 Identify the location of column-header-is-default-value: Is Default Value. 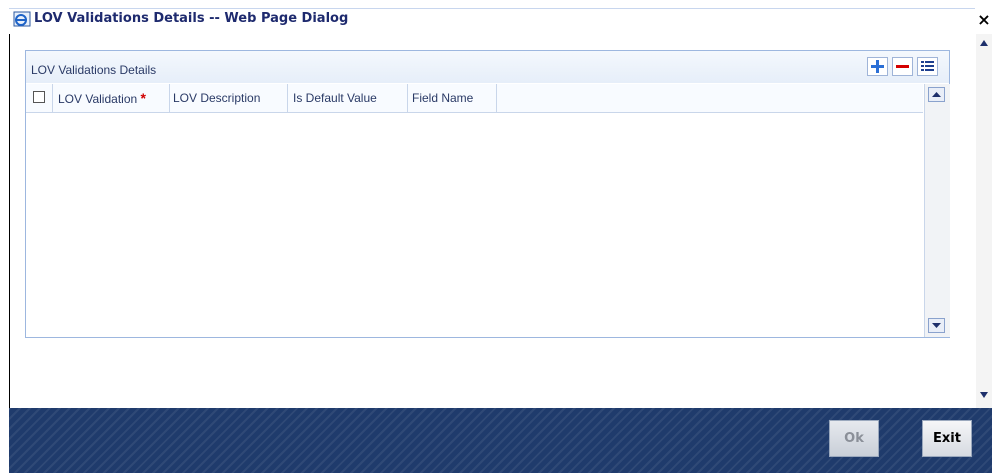
(348, 98).